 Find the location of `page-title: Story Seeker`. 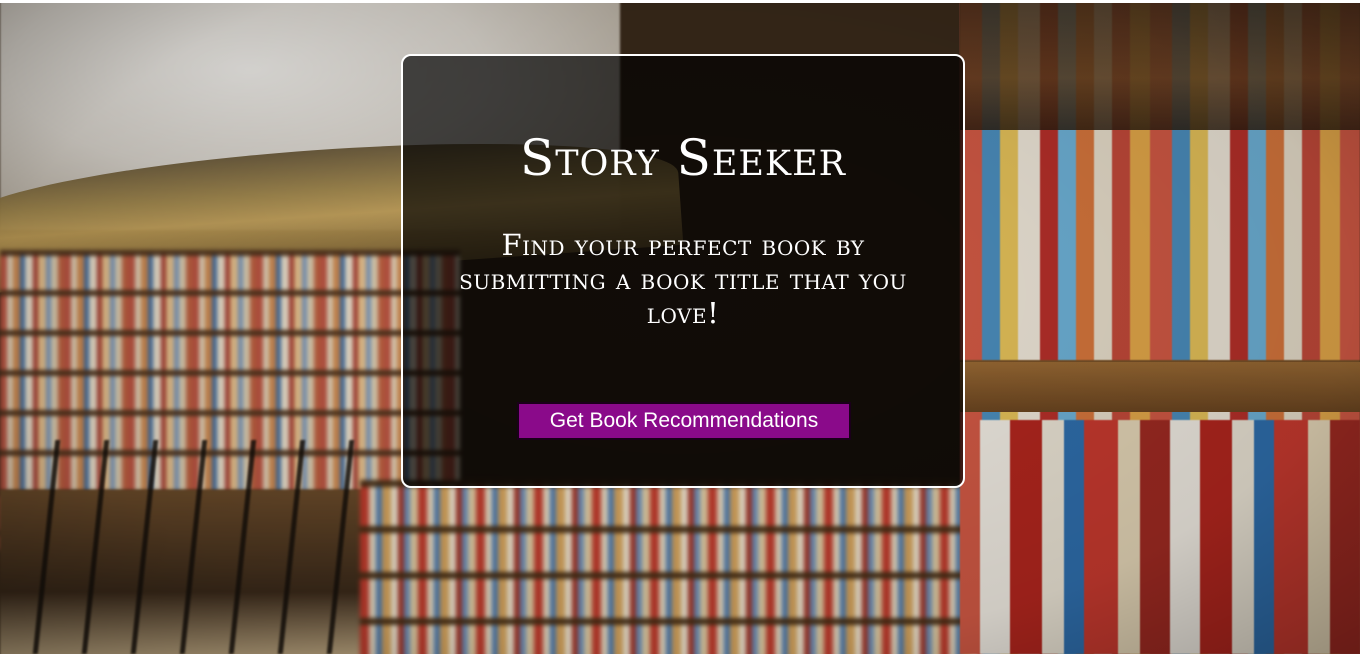

page-title: Story Seeker is located at coordinates (683, 158).